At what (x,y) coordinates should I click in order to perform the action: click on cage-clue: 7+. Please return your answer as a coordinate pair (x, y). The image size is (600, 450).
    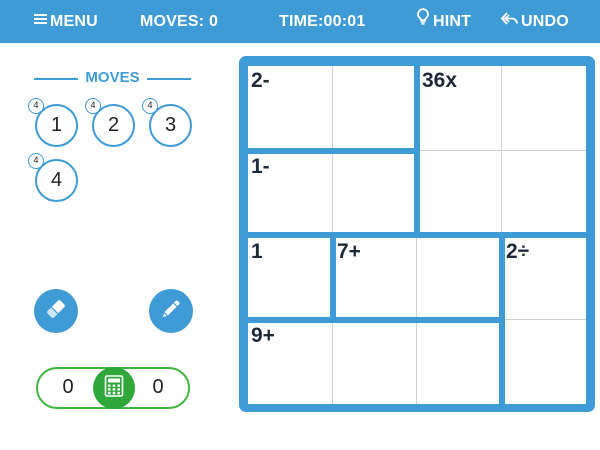
    Looking at the image, I should click on (349, 251).